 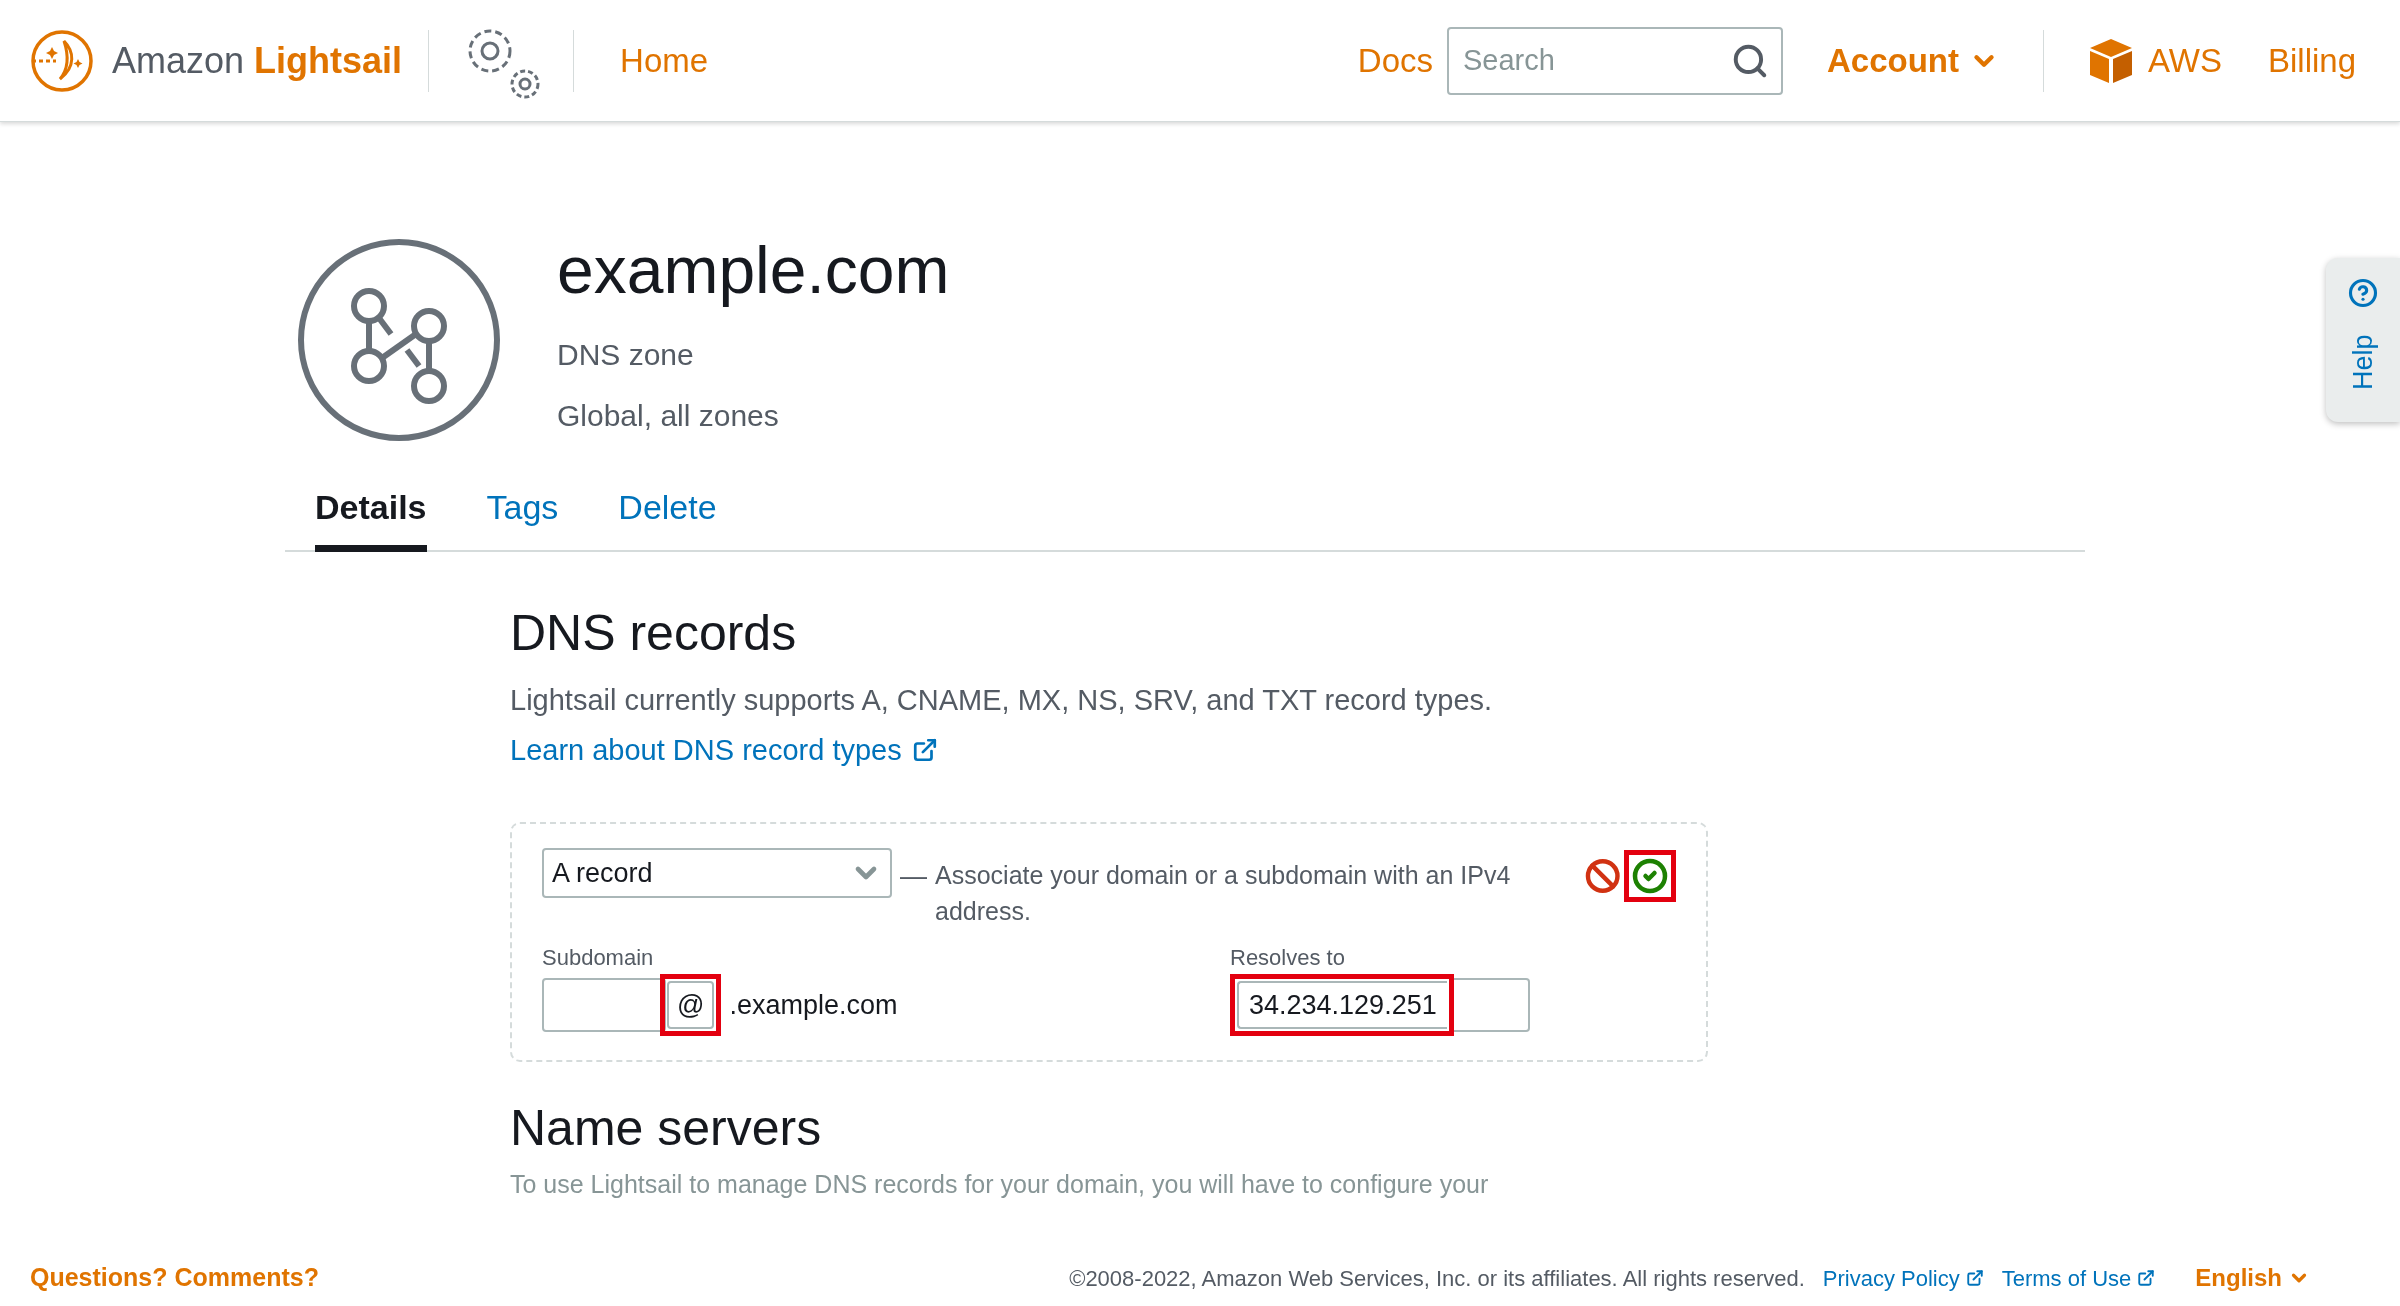 What do you see at coordinates (1288, 958) in the screenshot?
I see `field-label: Resolves to` at bounding box center [1288, 958].